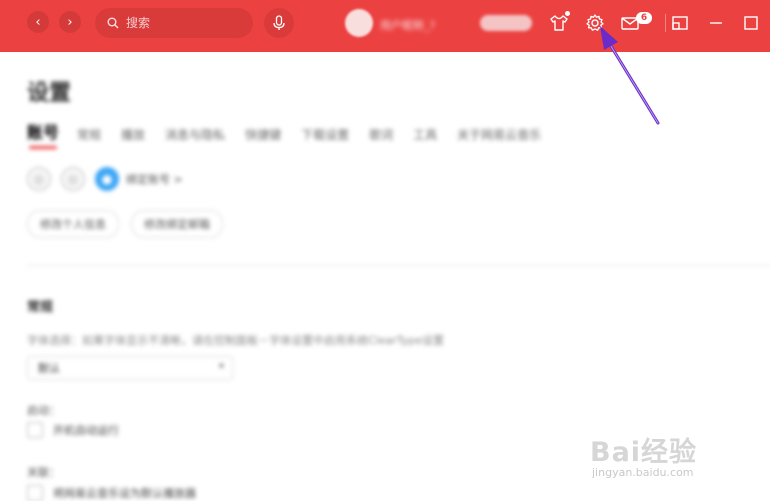  What do you see at coordinates (89, 134) in the screenshot?
I see `tab-general: 常规` at bounding box center [89, 134].